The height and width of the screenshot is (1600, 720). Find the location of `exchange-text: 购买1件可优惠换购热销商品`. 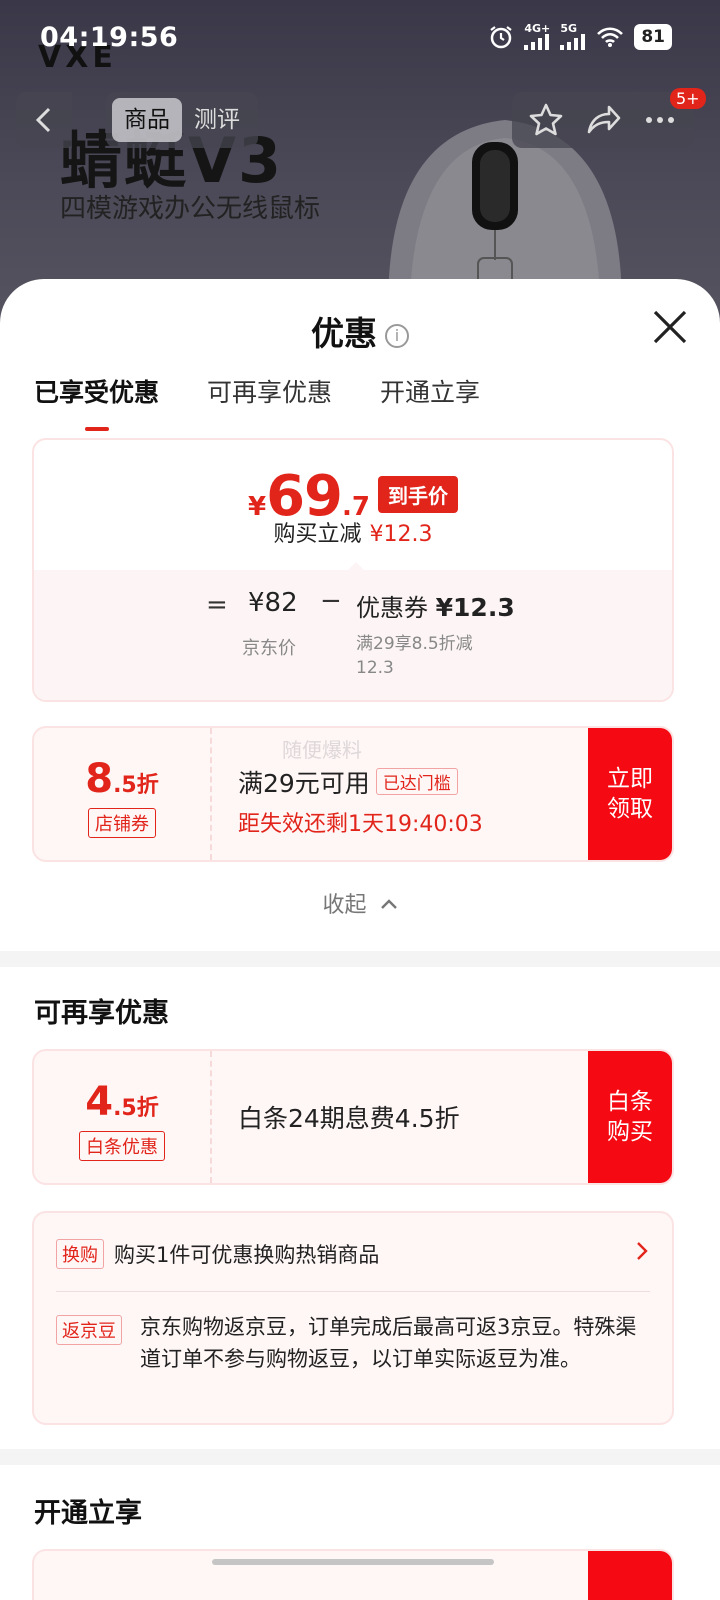

exchange-text: 购买1件可优惠换购热销商品 is located at coordinates (247, 1255).